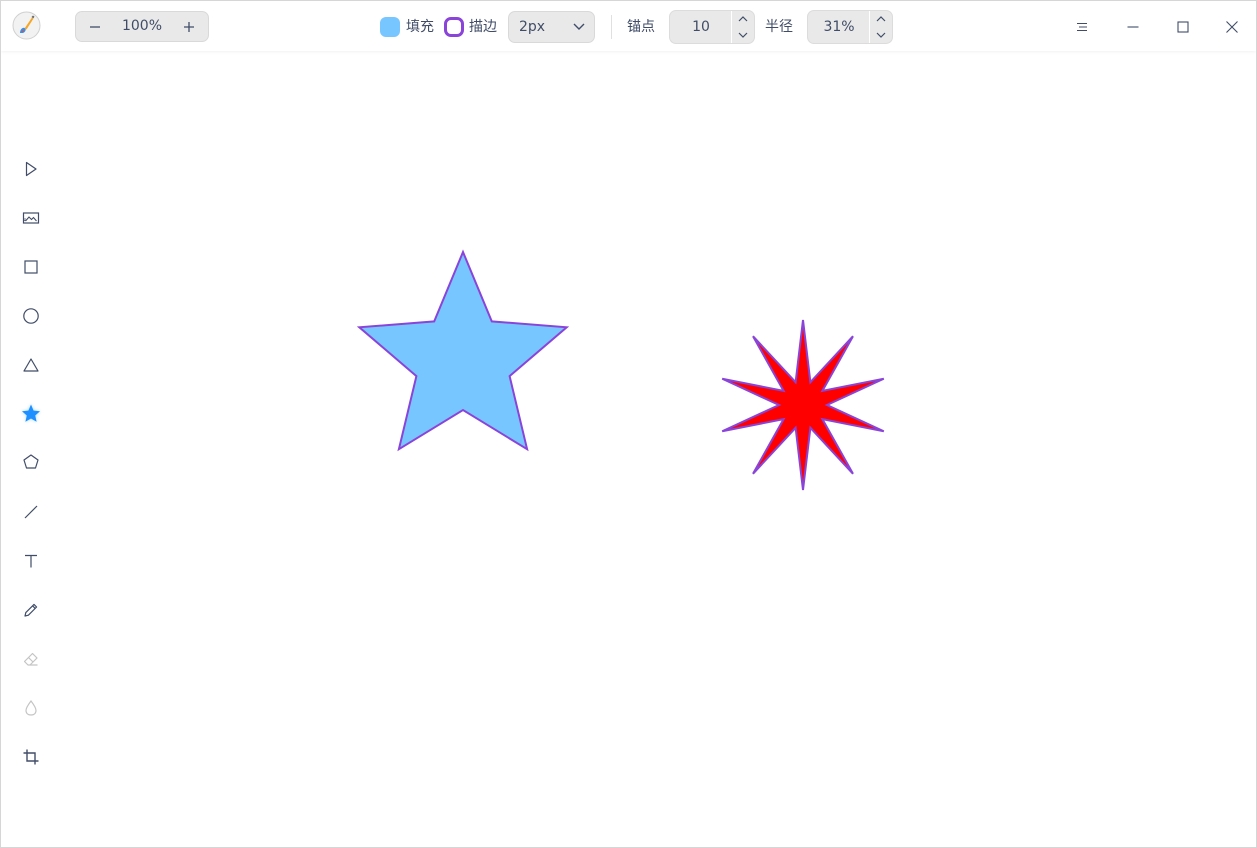 The width and height of the screenshot is (1257, 848). What do you see at coordinates (454, 27) in the screenshot?
I see `stroke-color-swatch` at bounding box center [454, 27].